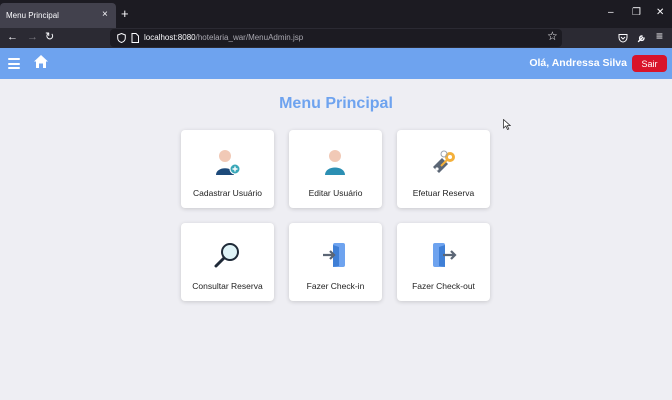  I want to click on home-icon, so click(41, 61).